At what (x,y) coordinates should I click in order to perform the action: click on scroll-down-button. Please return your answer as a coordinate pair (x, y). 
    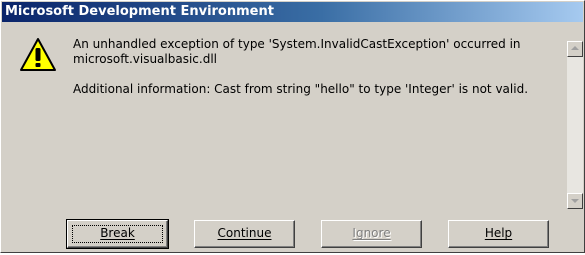
    Looking at the image, I should click on (575, 201).